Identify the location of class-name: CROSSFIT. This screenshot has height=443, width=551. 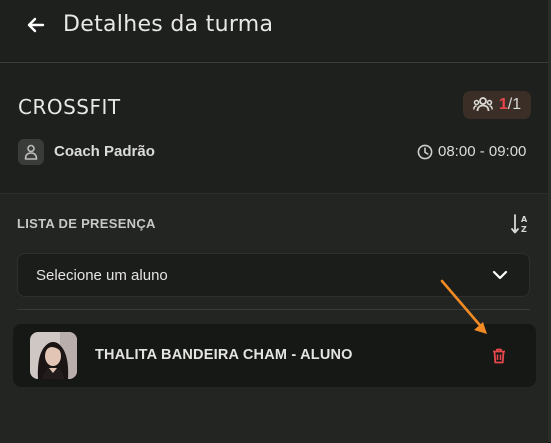
(69, 107).